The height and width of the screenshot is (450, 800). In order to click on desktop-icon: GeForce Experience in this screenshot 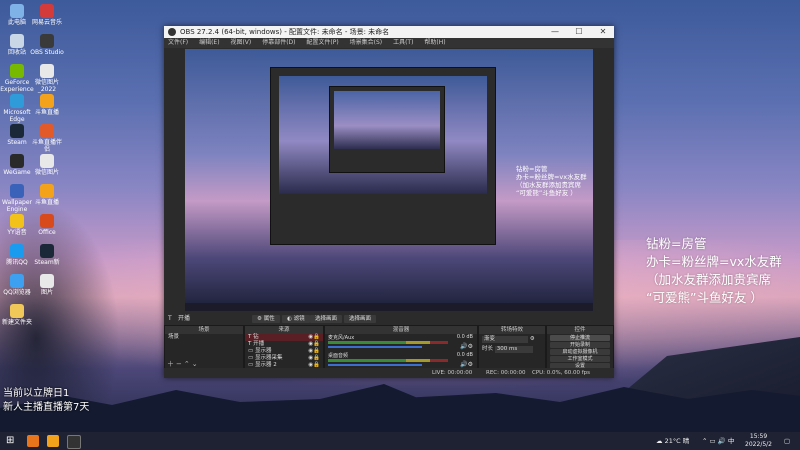, I will do `click(17, 78)`.